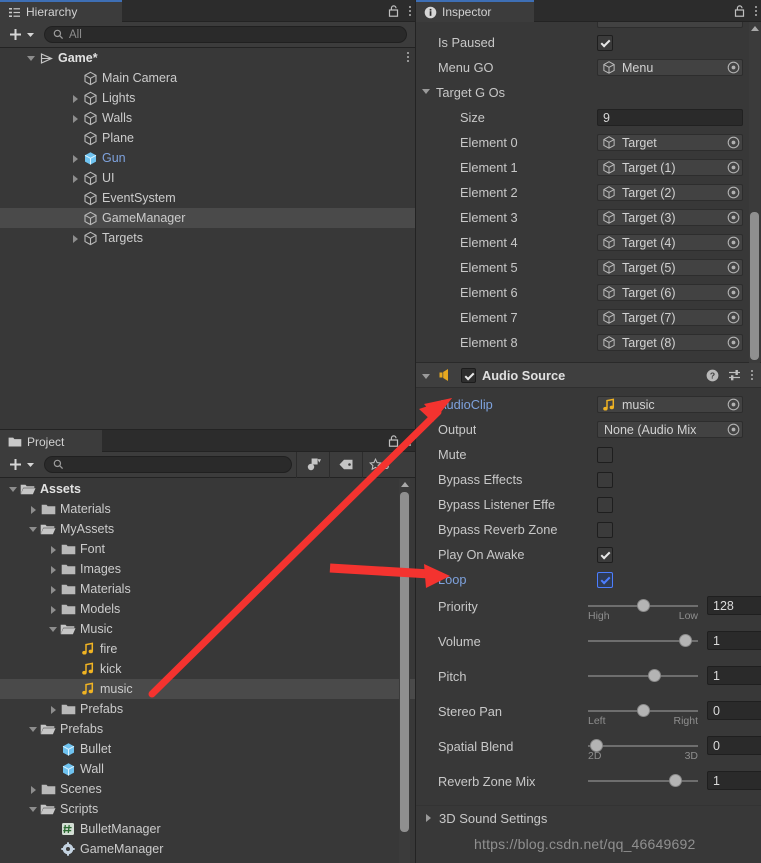 The image size is (761, 863). What do you see at coordinates (670, 317) in the screenshot?
I see `inspector-object-field-element-7: Target (7)` at bounding box center [670, 317].